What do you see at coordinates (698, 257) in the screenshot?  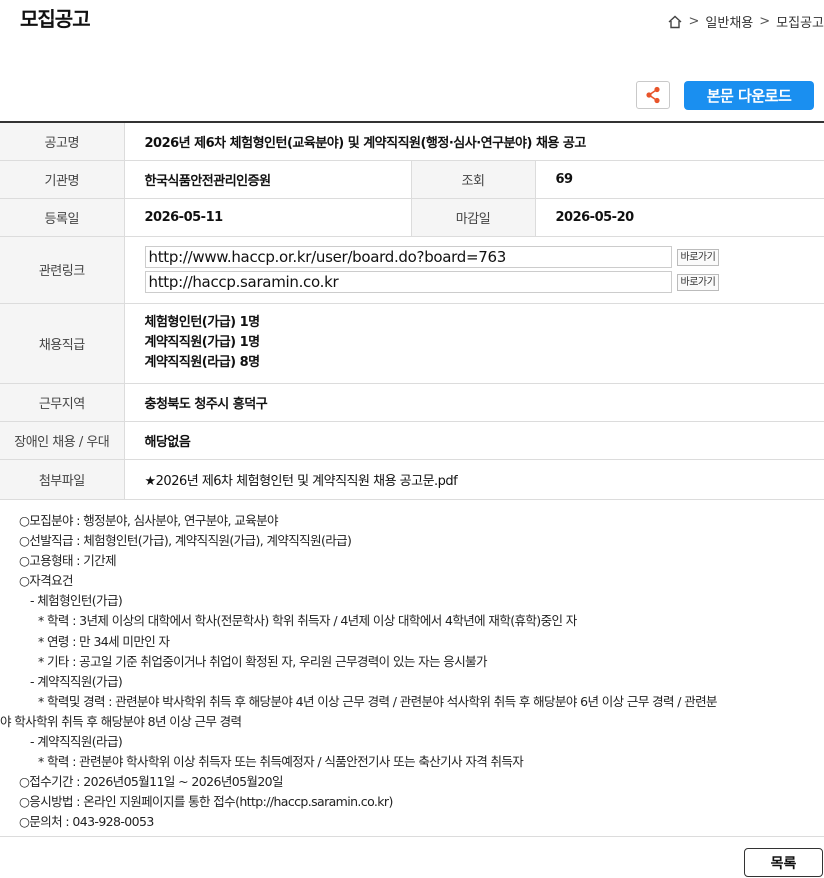 I see `go-button-1: 바로가기` at bounding box center [698, 257].